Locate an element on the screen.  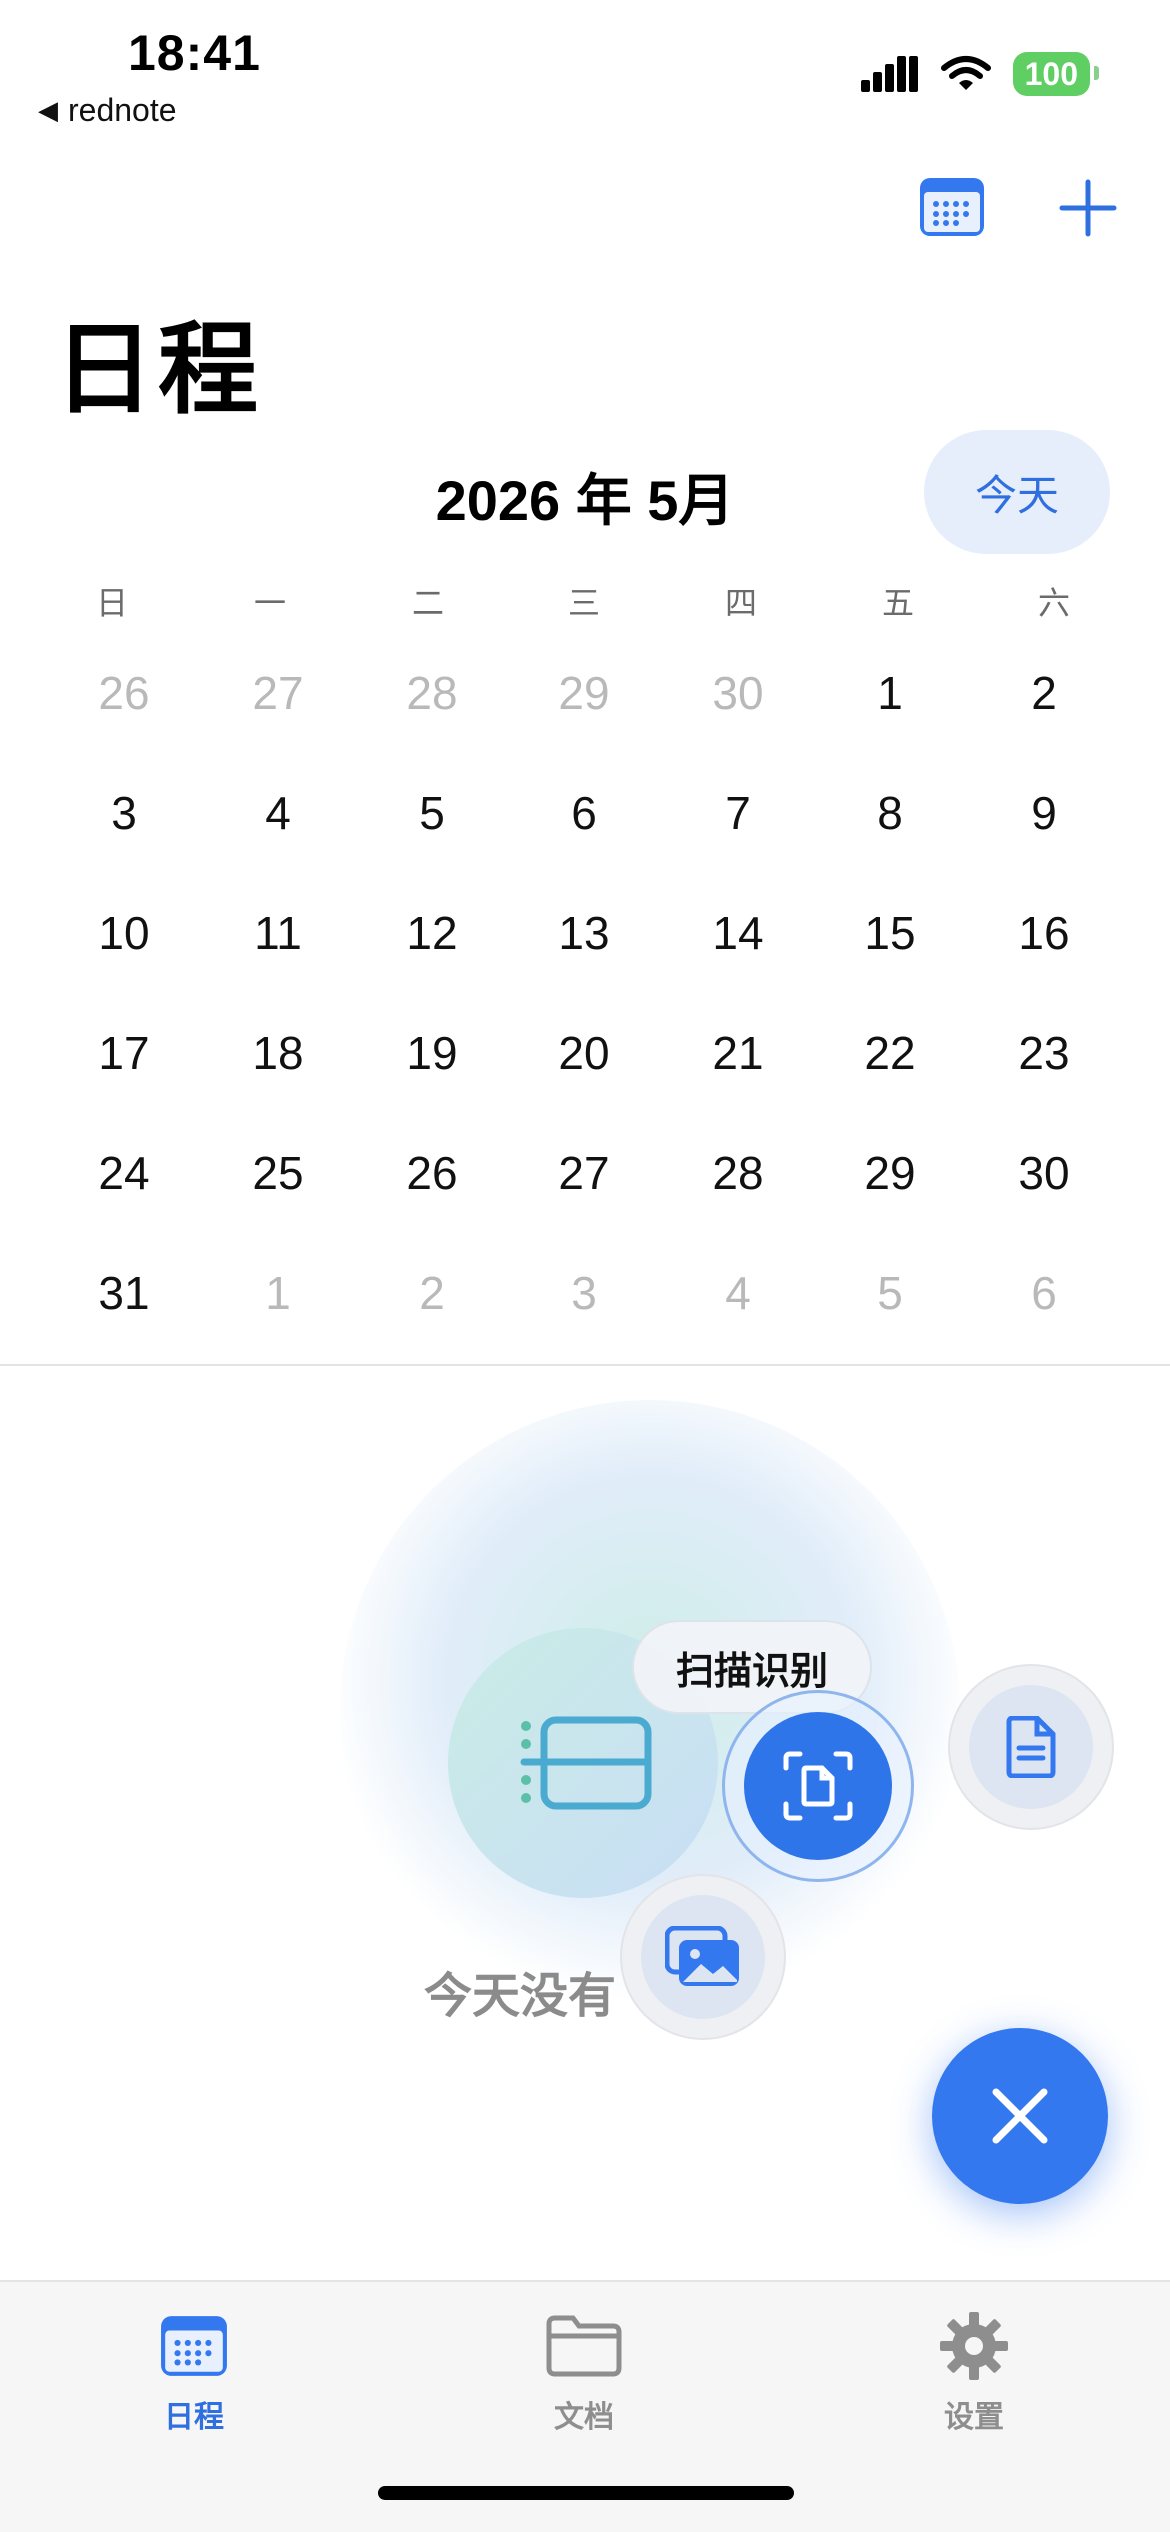
gear-icon is located at coordinates (974, 2346).